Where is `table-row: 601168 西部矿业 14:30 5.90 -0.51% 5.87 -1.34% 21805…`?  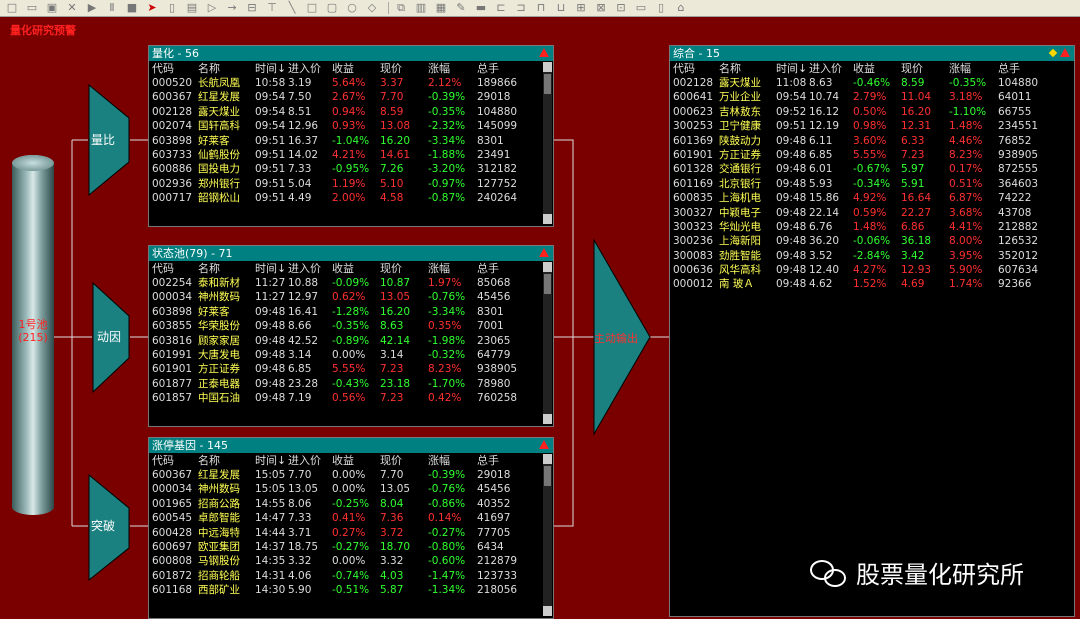
table-row: 601168 西部矿业 14:30 5.90 -0.51% 5.87 -1.34% 21805… is located at coordinates (351, 590).